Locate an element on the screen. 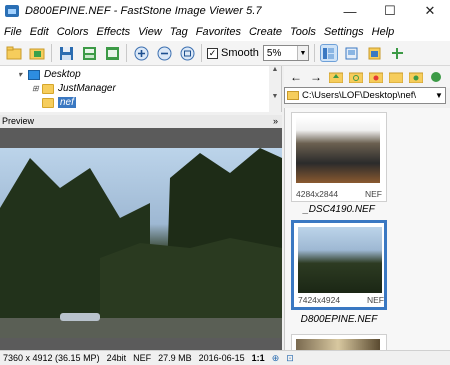  menu-favorites: Favorites is located at coordinates (218, 32).